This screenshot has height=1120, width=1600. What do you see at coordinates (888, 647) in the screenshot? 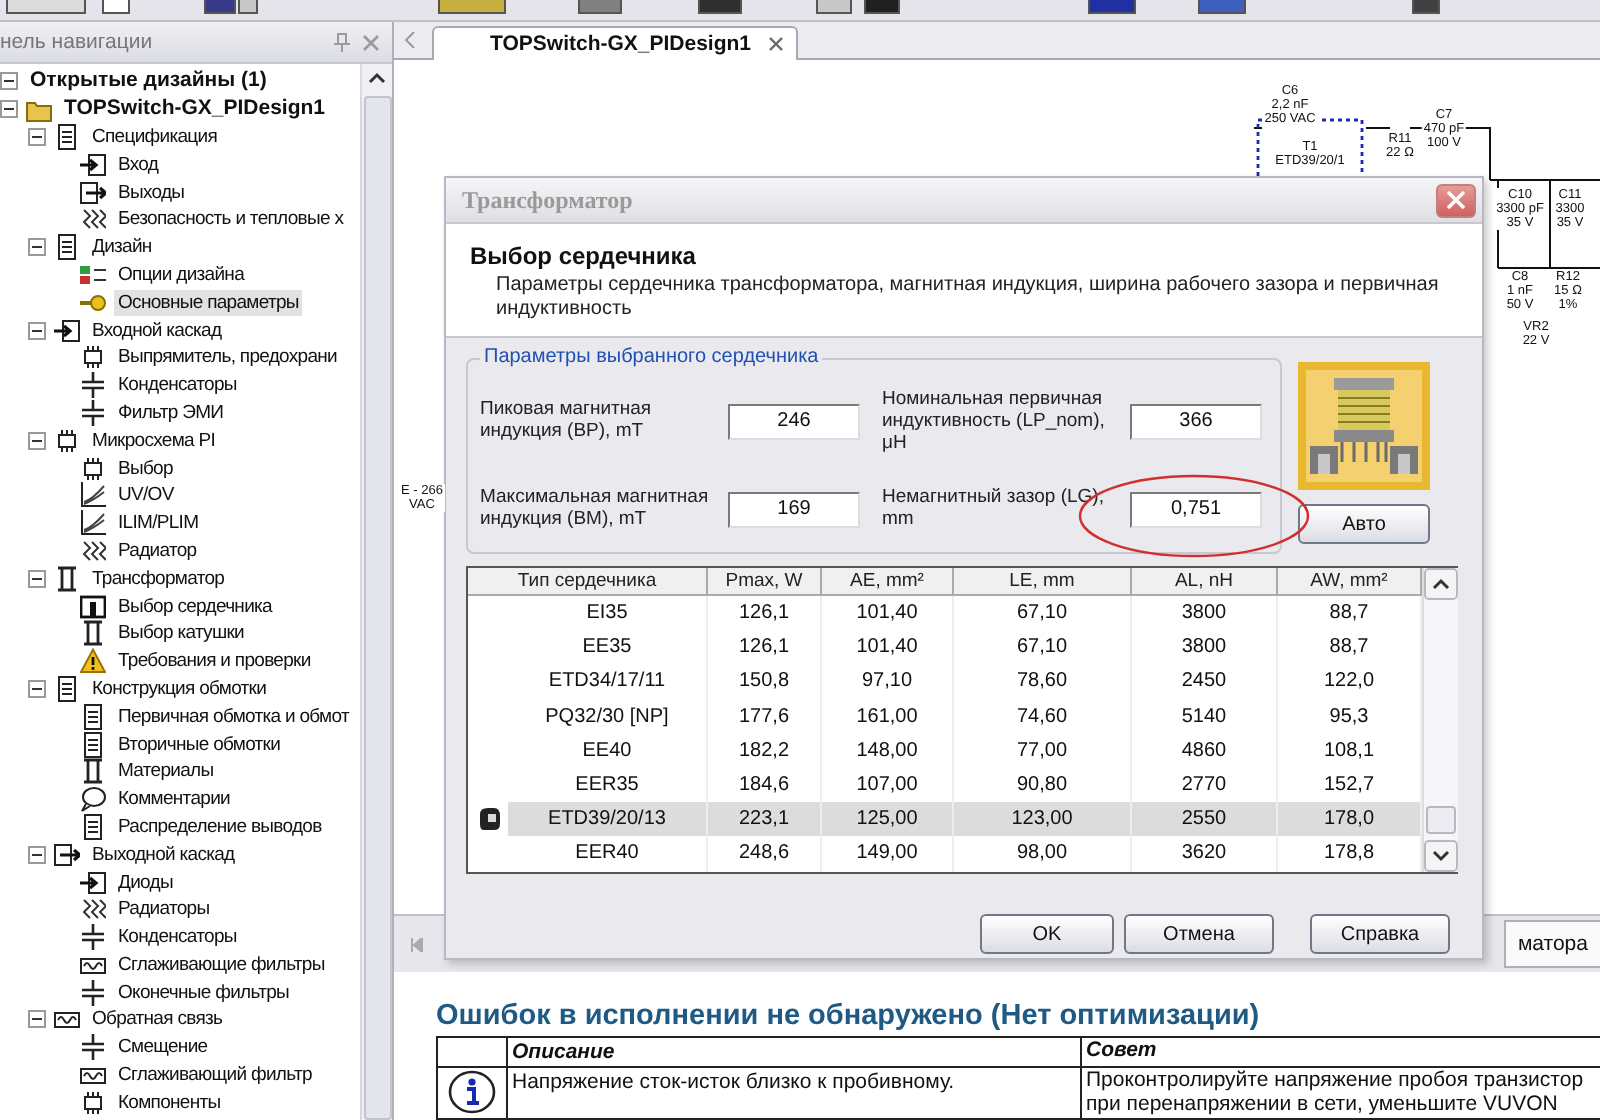
I see `table-cell: 101,40` at bounding box center [888, 647].